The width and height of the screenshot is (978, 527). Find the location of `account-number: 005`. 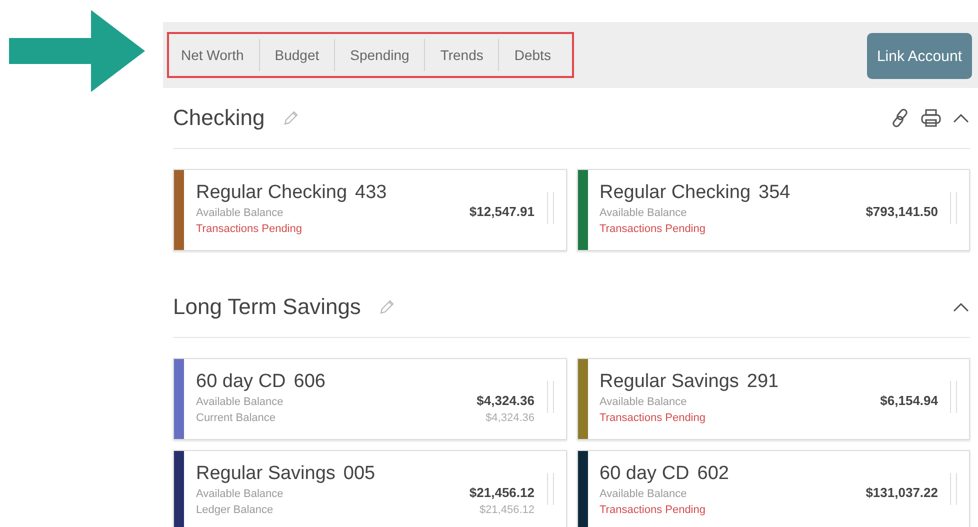

account-number: 005 is located at coordinates (359, 474).